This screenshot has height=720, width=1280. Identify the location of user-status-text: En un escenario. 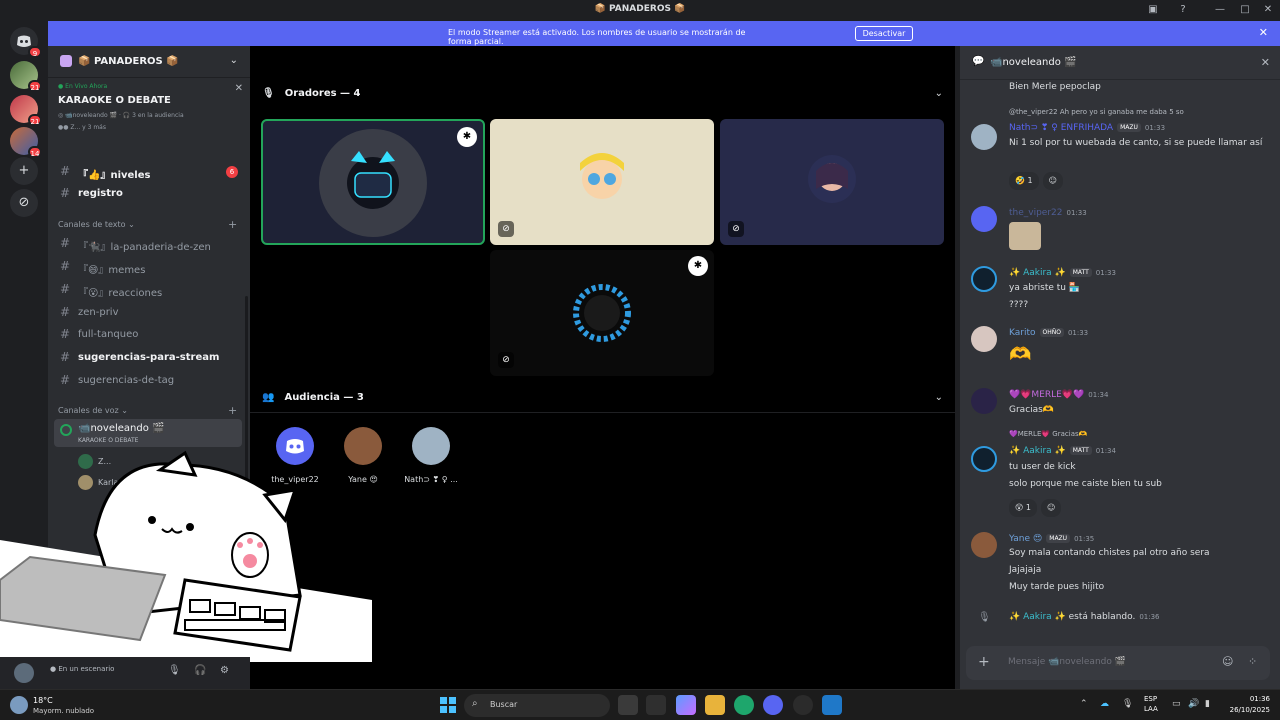
(86, 669).